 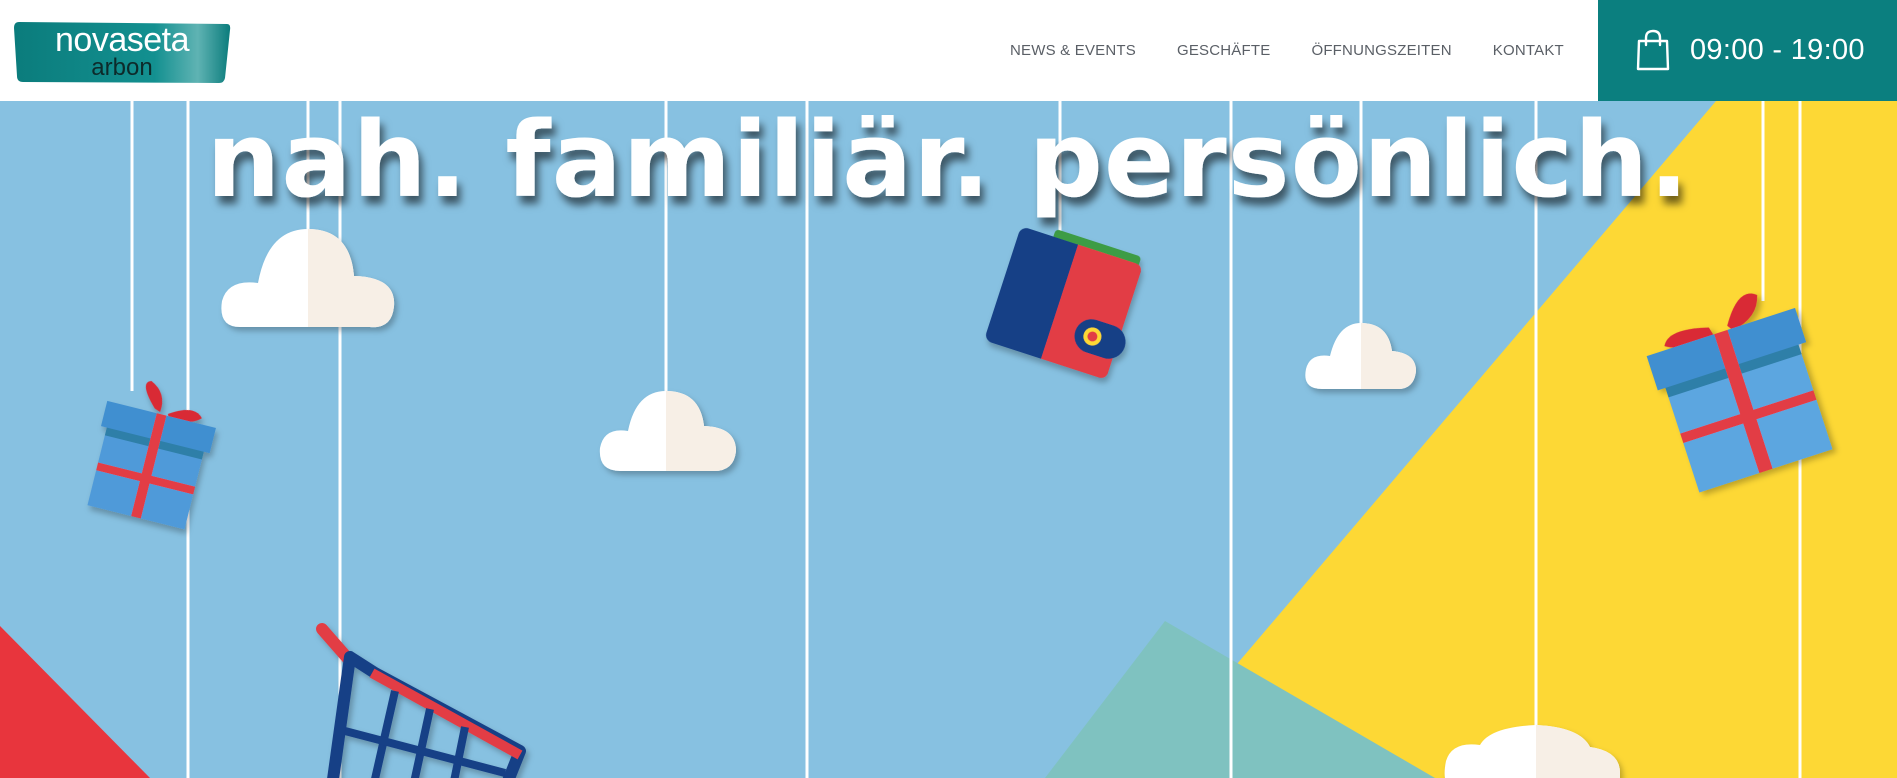 I want to click on logo-sub-text: arbon, so click(x=122, y=67).